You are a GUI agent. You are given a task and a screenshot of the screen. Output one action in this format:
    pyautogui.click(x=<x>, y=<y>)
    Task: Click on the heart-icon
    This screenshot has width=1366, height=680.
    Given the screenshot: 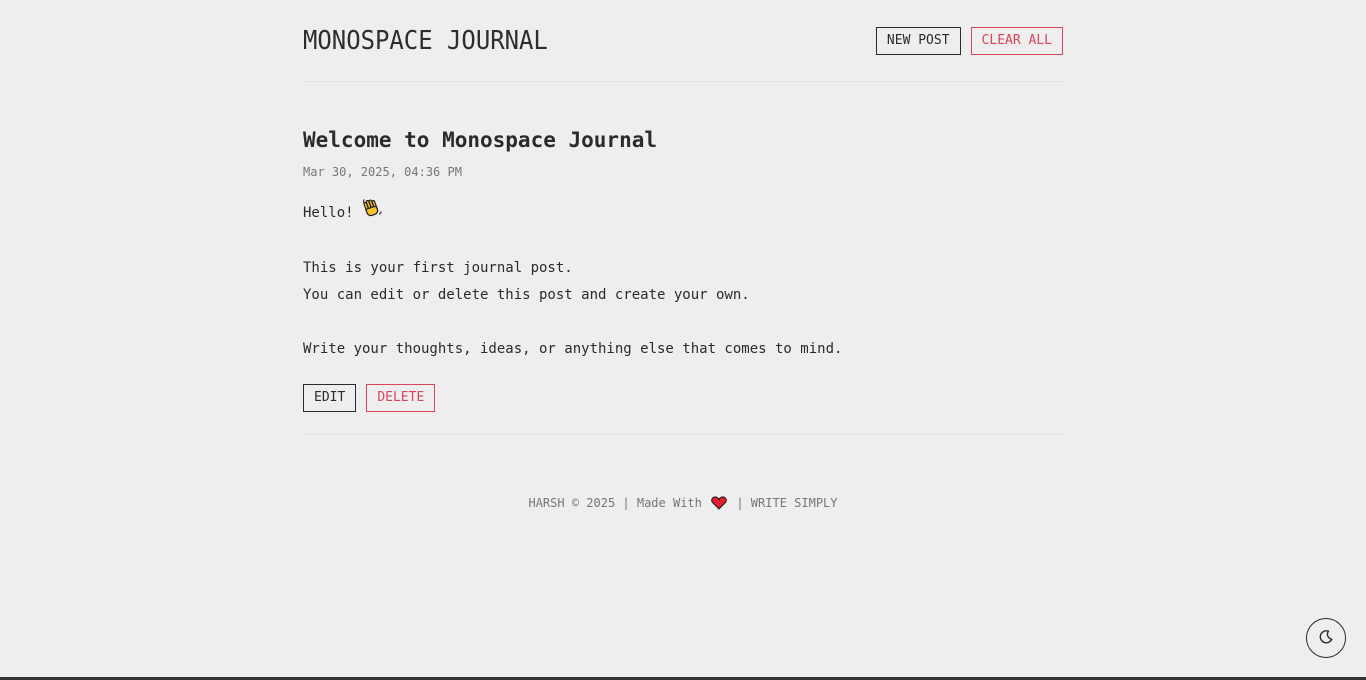 What is the action you would take?
    pyautogui.click(x=719, y=506)
    